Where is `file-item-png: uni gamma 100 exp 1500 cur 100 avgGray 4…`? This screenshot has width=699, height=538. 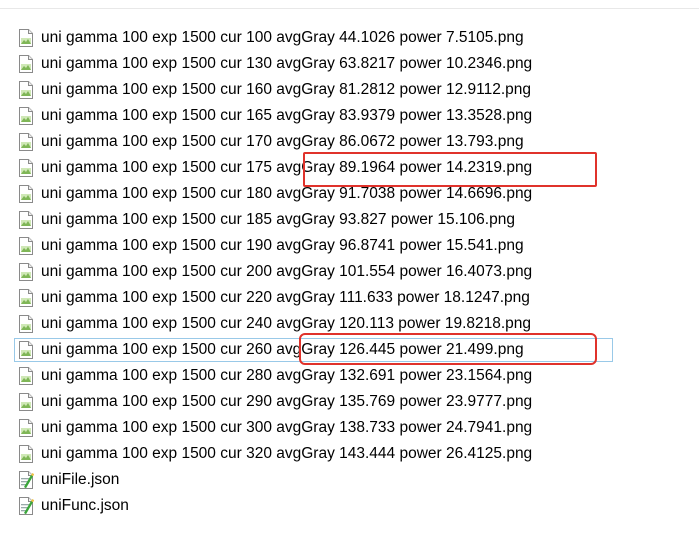
file-item-png: uni gamma 100 exp 1500 cur 100 avgGray 4… is located at coordinates (353, 38).